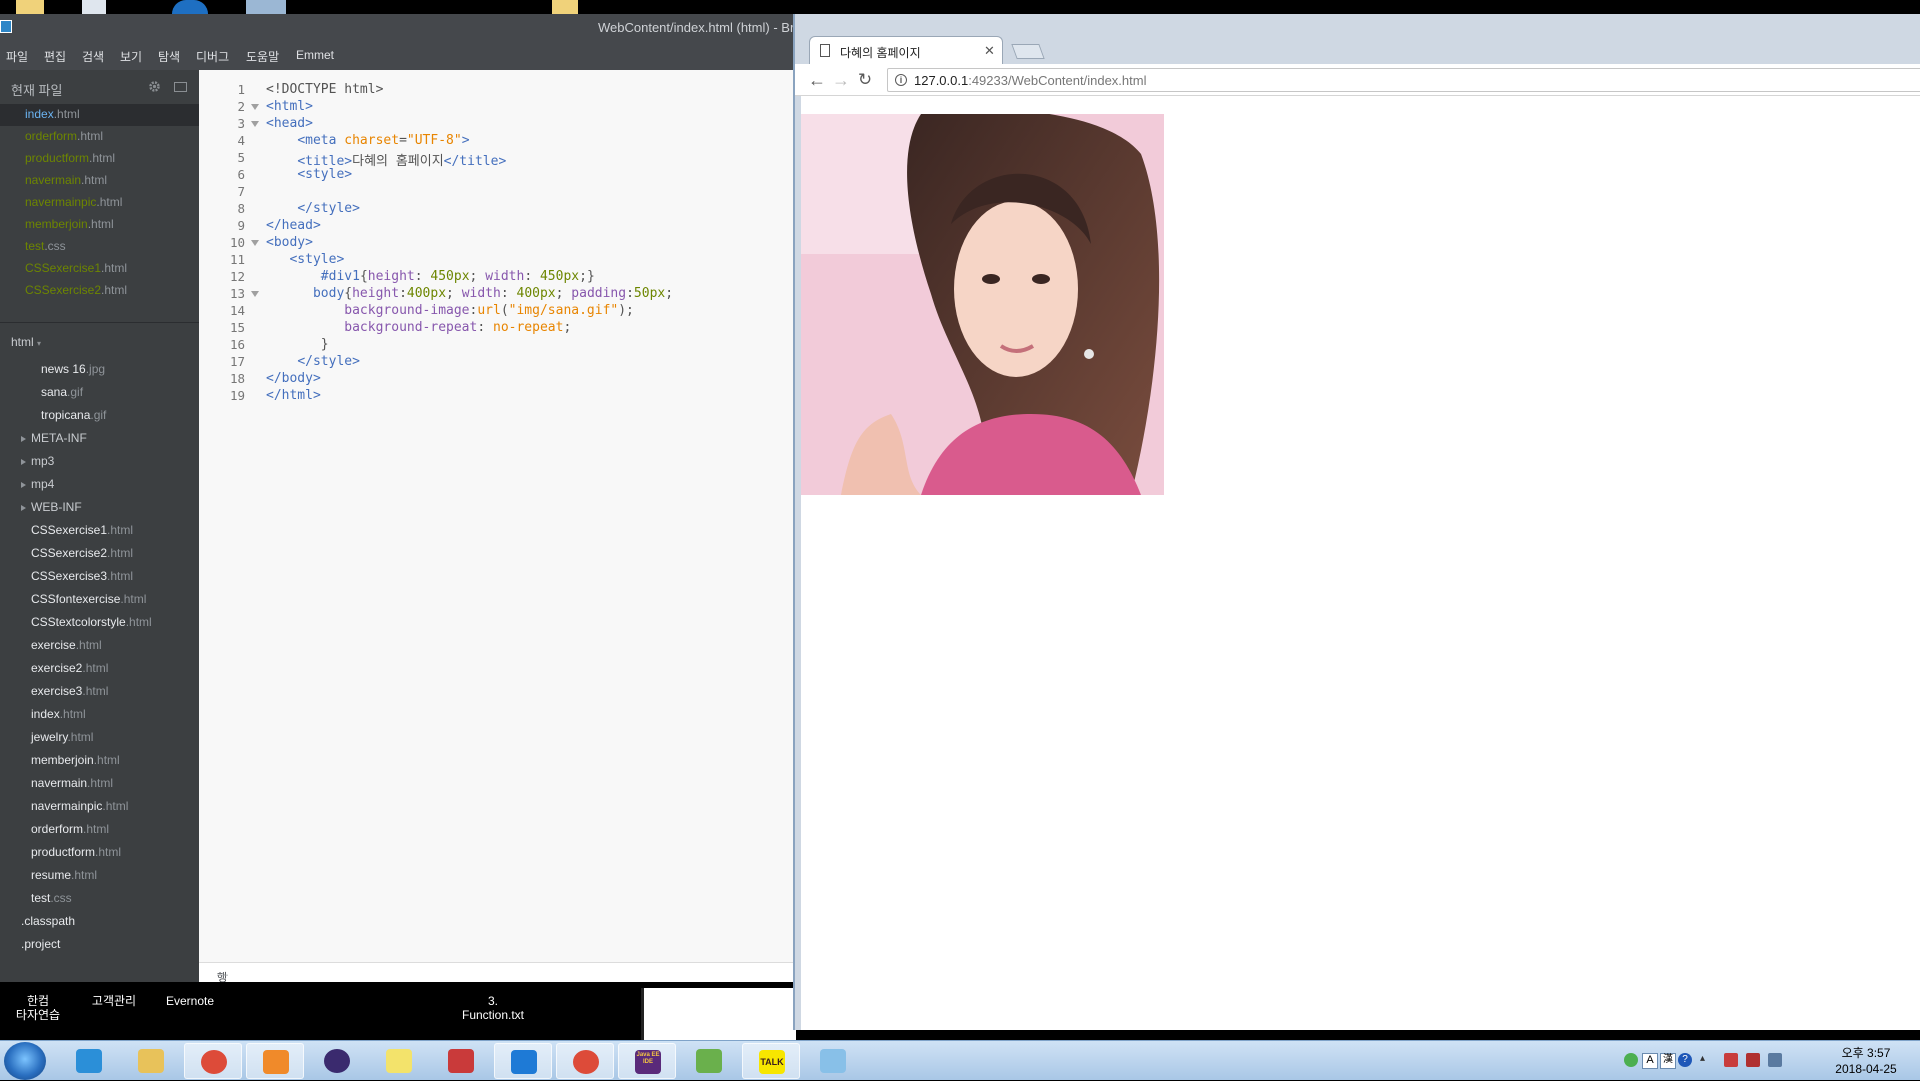 This screenshot has height=1081, width=1920. I want to click on file-extension: .html, so click(120, 576).